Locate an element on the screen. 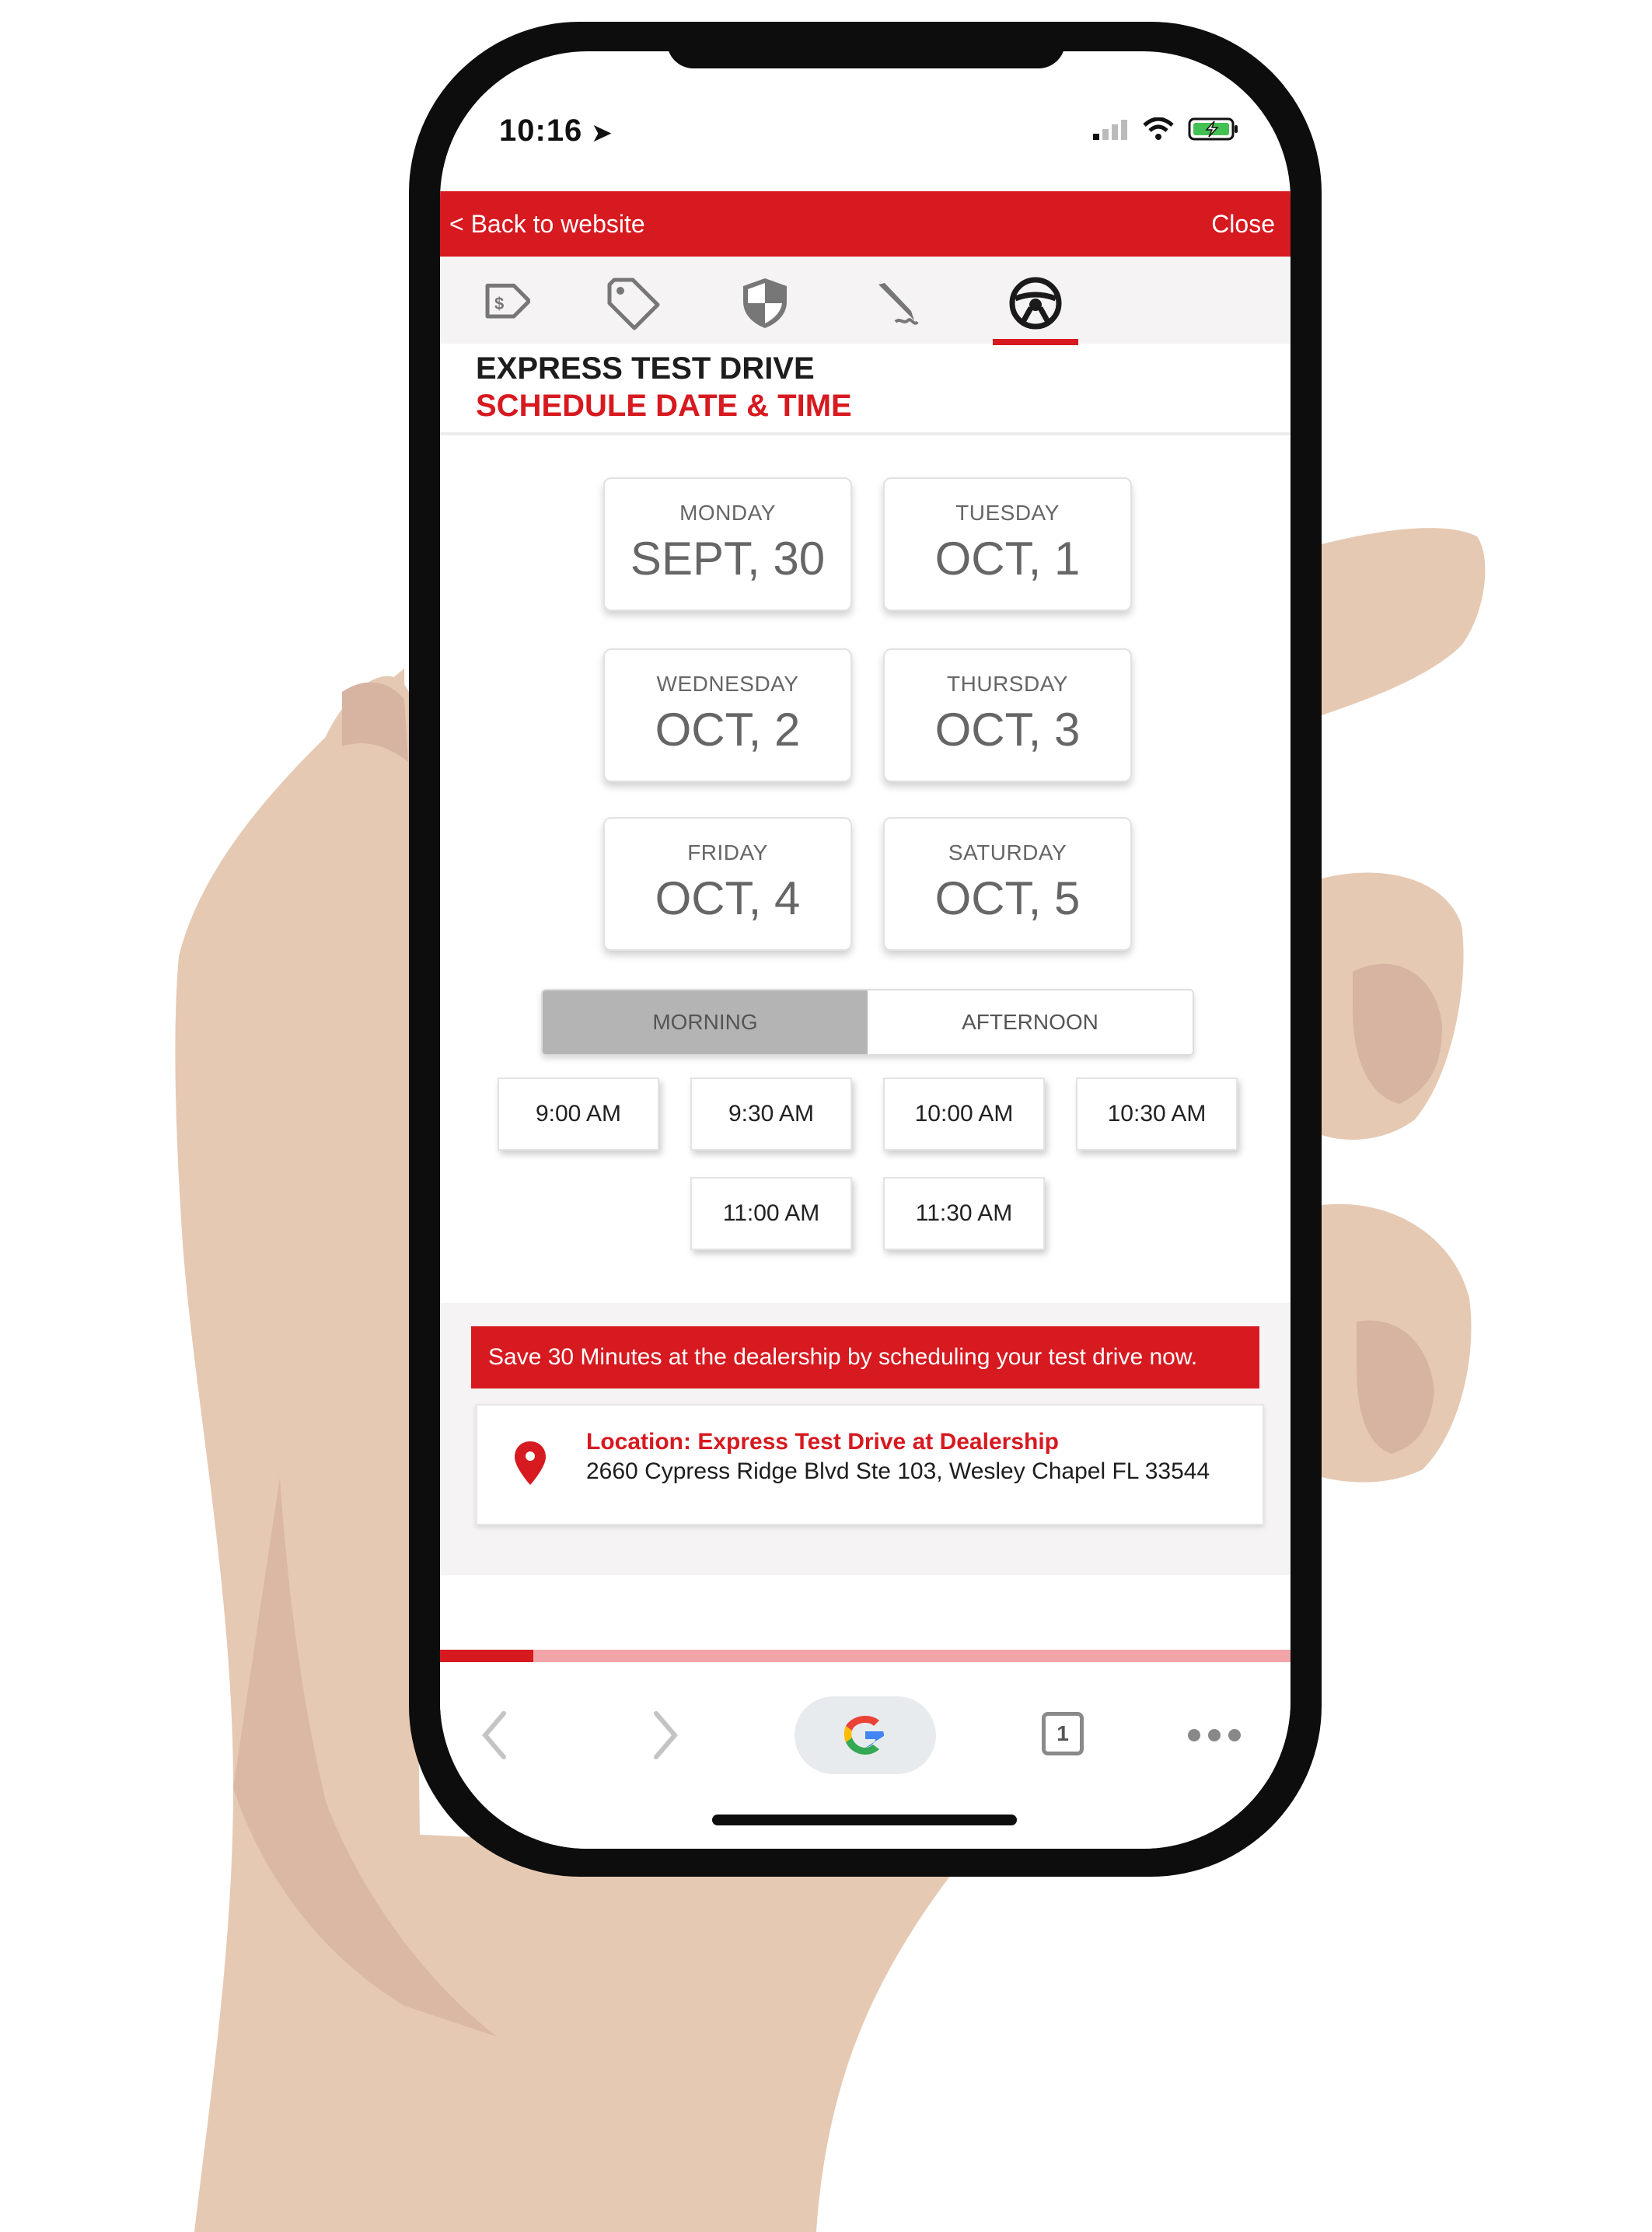 This screenshot has width=1652, height=2232. wifi-icon is located at coordinates (1158, 128).